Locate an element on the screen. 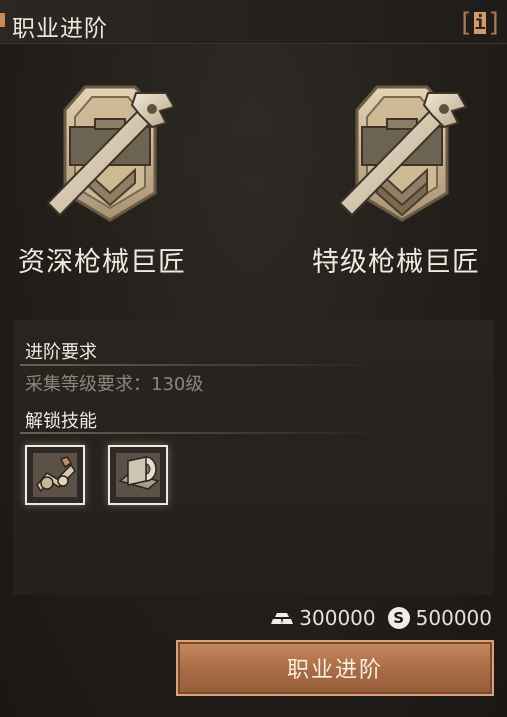  arrow-right-icon is located at coordinates (250, 155).